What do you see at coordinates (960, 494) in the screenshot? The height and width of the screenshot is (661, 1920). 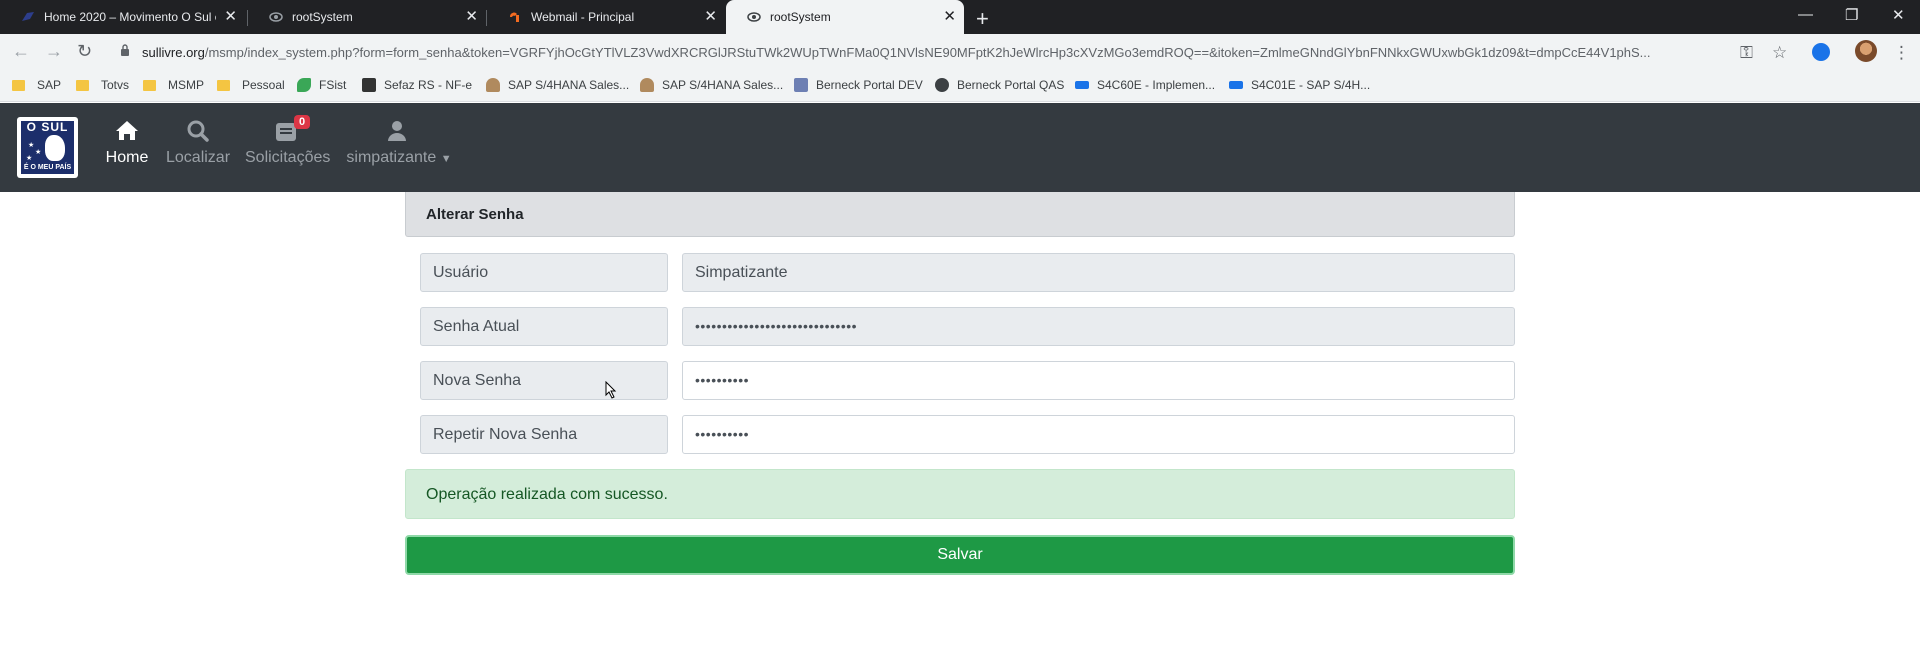 I see `success-alert: Operação realizada com sucesso.` at bounding box center [960, 494].